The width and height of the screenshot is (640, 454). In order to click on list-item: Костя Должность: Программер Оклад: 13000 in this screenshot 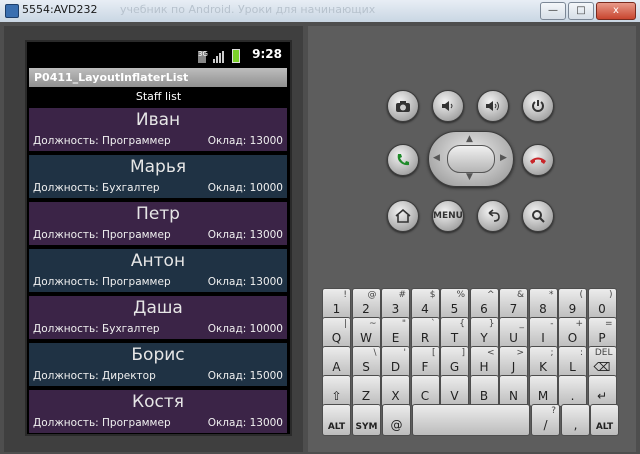, I will do `click(158, 411)`.